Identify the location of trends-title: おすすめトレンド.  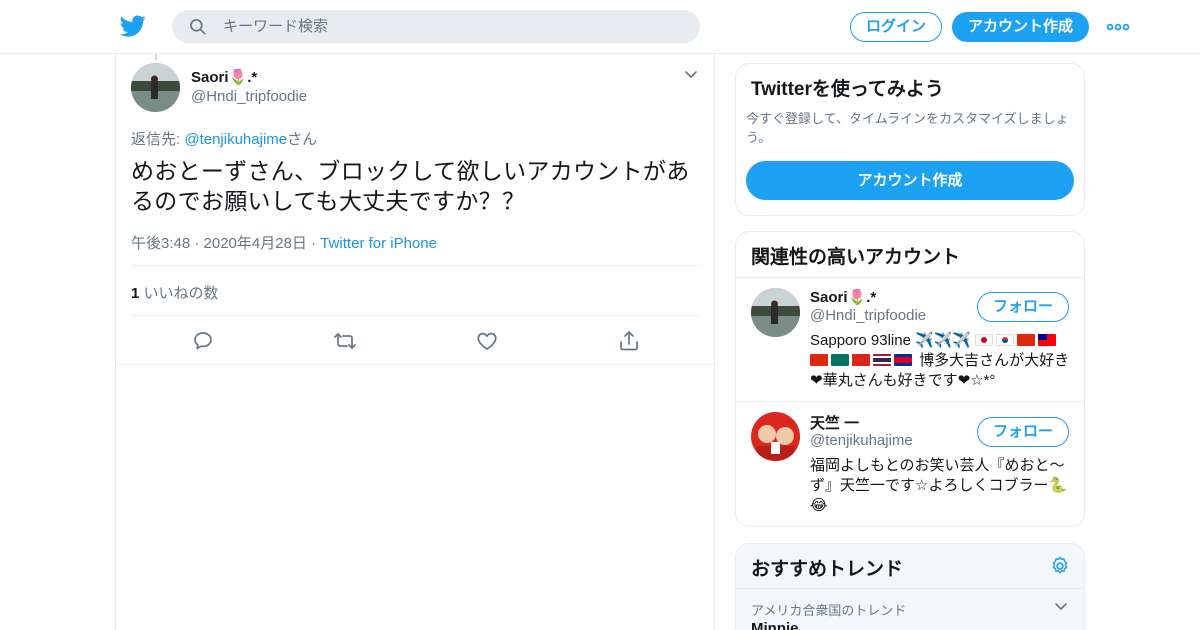
(827, 569).